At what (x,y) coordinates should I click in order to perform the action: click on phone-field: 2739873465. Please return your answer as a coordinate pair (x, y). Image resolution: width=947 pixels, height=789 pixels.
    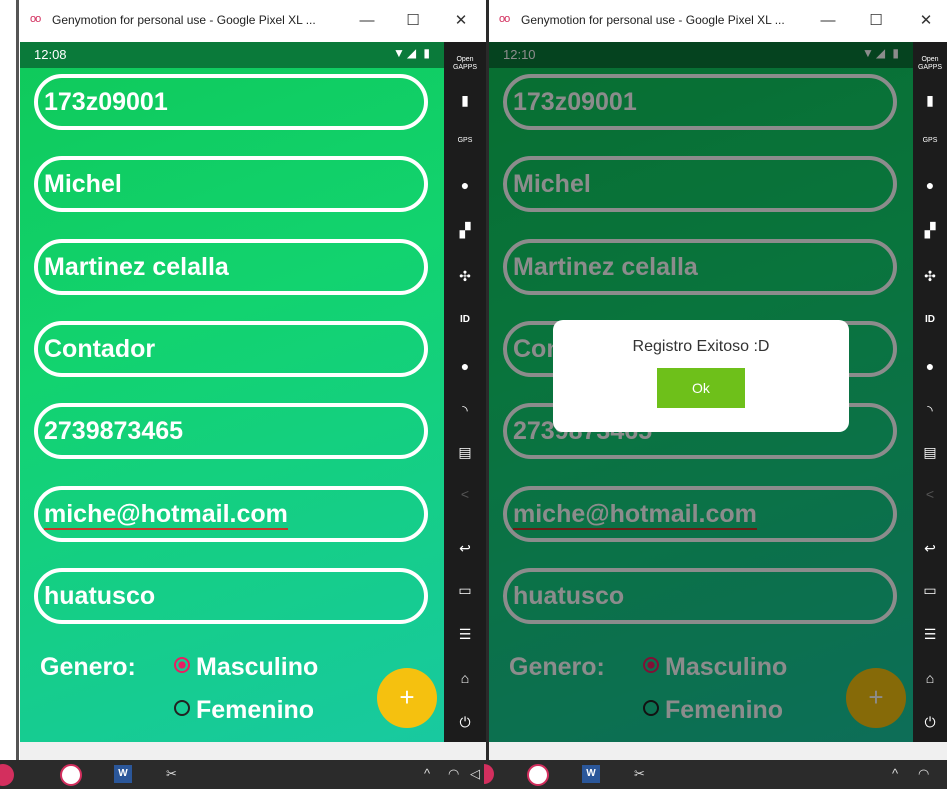
    Looking at the image, I should click on (231, 431).